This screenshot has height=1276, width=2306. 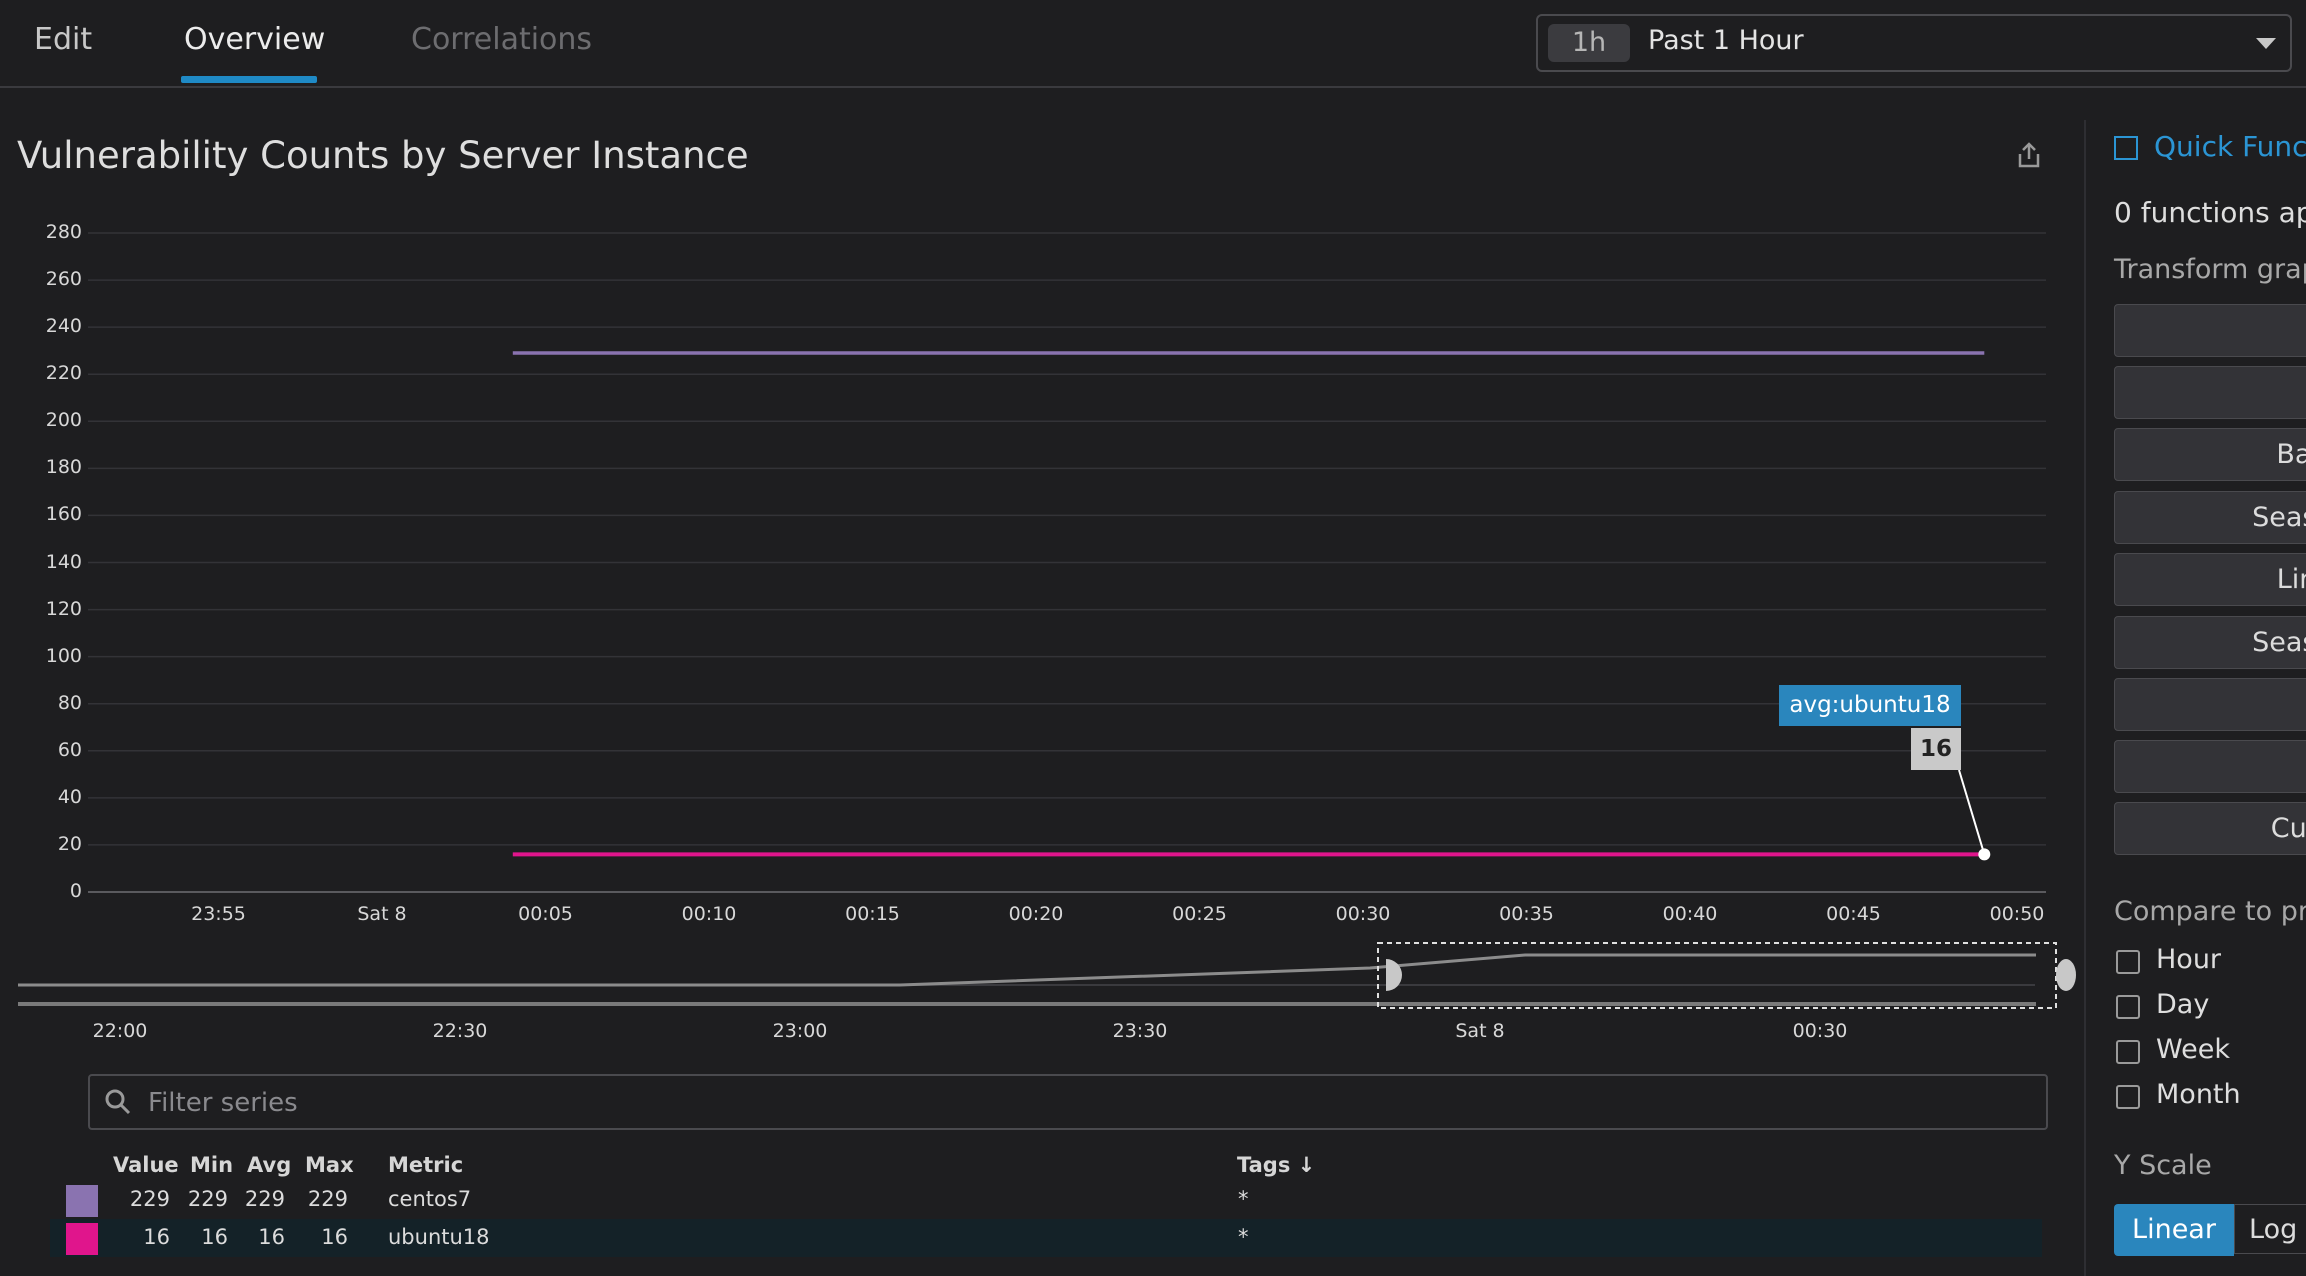 I want to click on y-tick-label: 60, so click(x=69, y=749).